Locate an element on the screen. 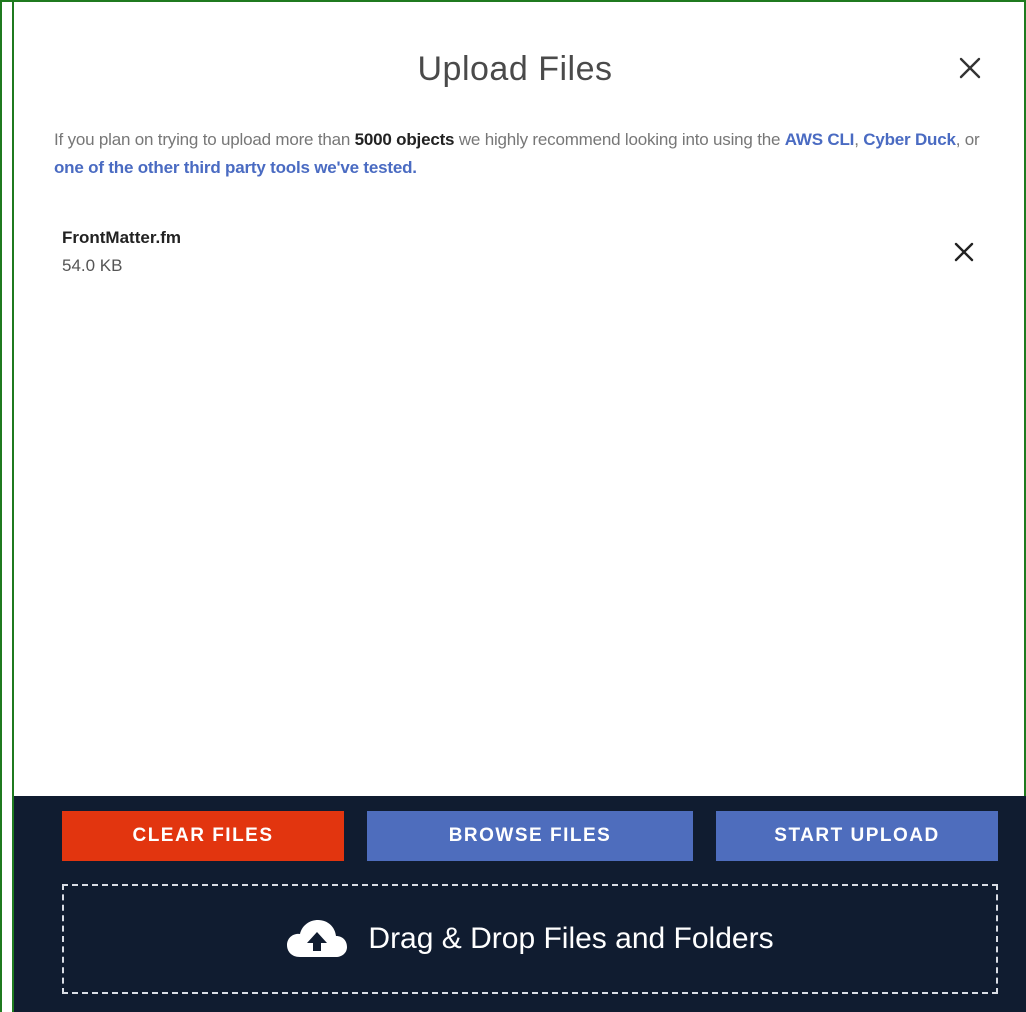 The image size is (1026, 1012). file-size: 54.0 KB is located at coordinates (92, 265).